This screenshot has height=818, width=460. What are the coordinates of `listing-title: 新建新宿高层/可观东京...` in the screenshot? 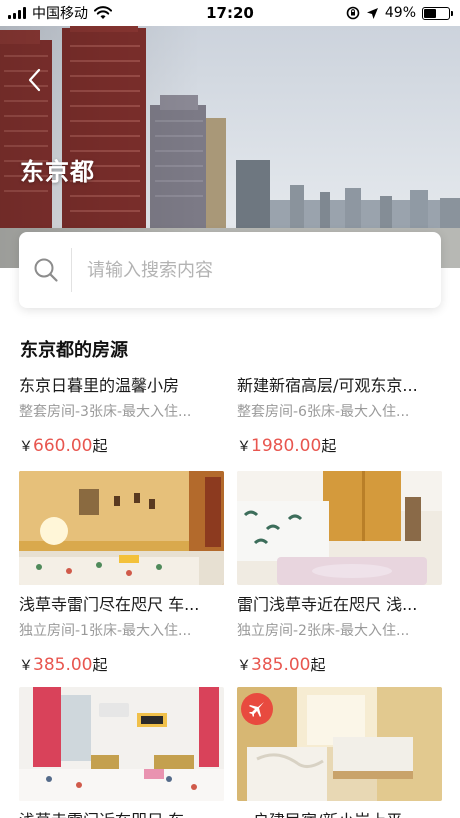 It's located at (327, 385).